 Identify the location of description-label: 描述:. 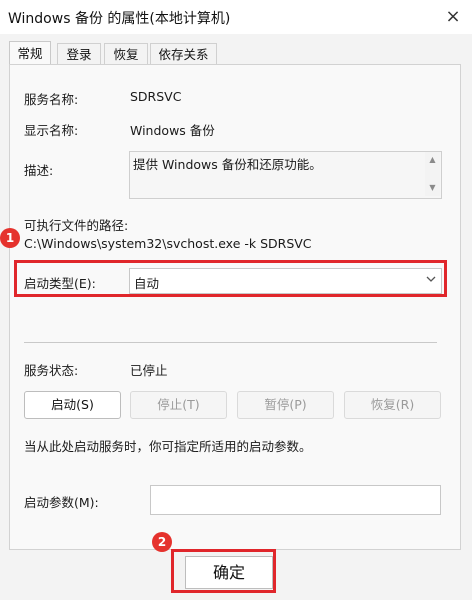
(39, 170).